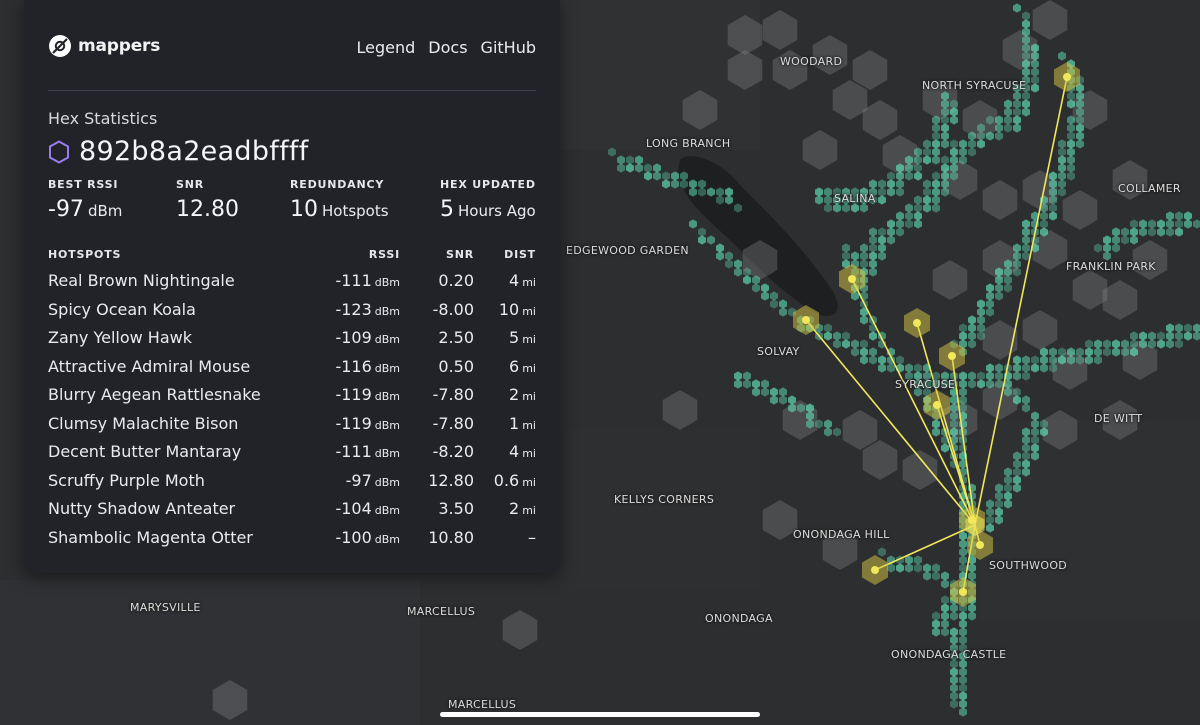 The width and height of the screenshot is (1200, 725). What do you see at coordinates (778, 351) in the screenshot?
I see `map-place-label: SOLVAY` at bounding box center [778, 351].